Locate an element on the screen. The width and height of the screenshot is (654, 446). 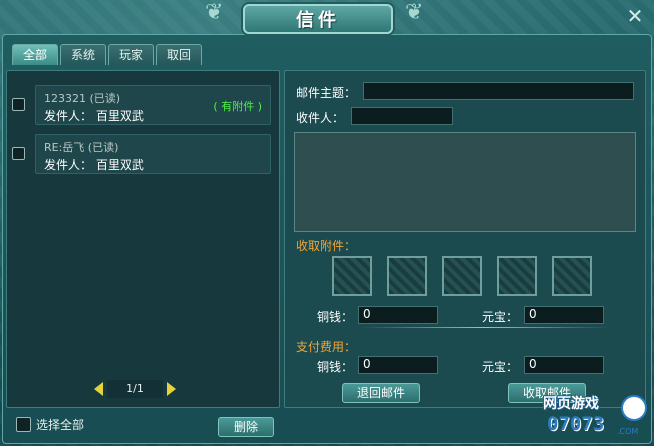
pay-ingot-label: 元宝： is located at coordinates (500, 367).